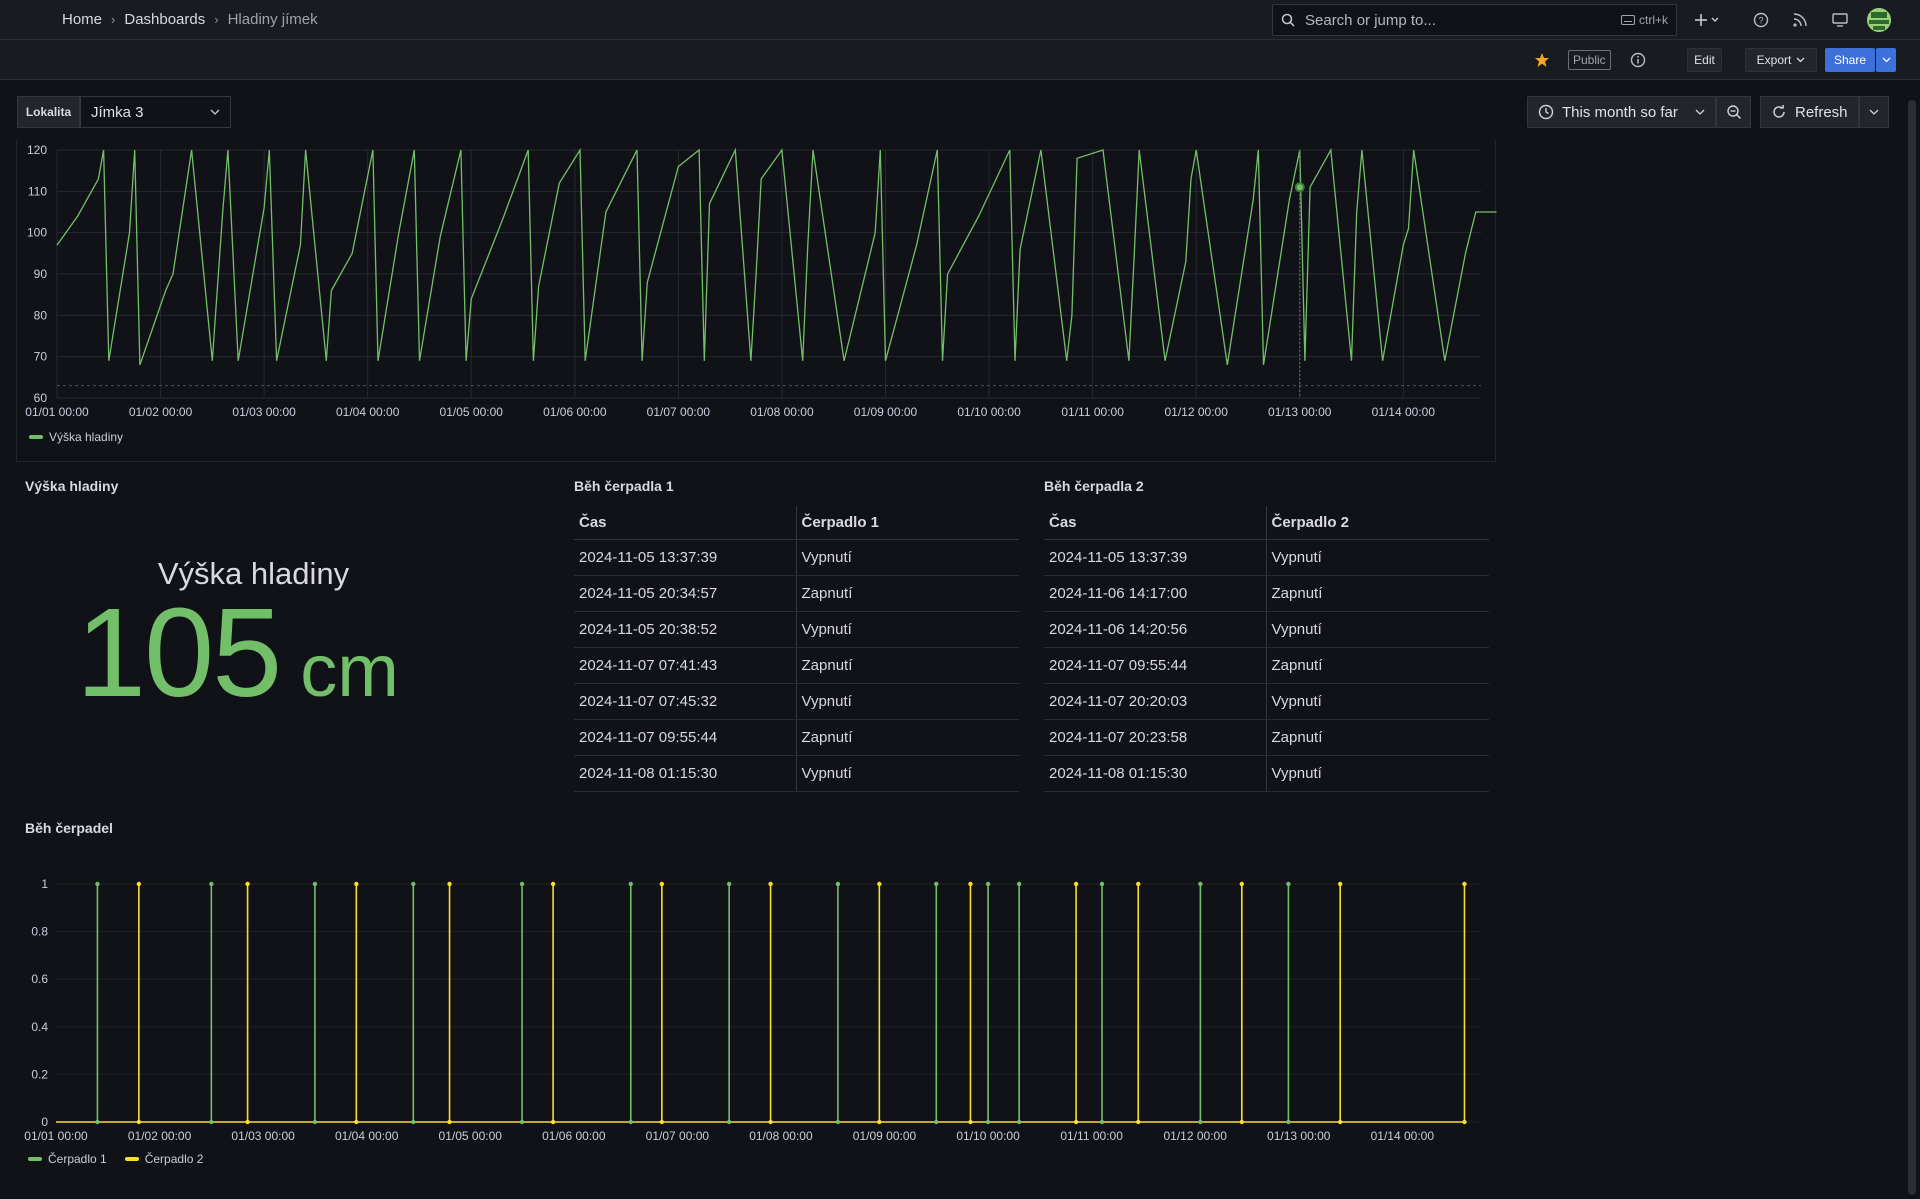  What do you see at coordinates (1653, 20) in the screenshot?
I see `search-shortcut-label: ctrl+k` at bounding box center [1653, 20].